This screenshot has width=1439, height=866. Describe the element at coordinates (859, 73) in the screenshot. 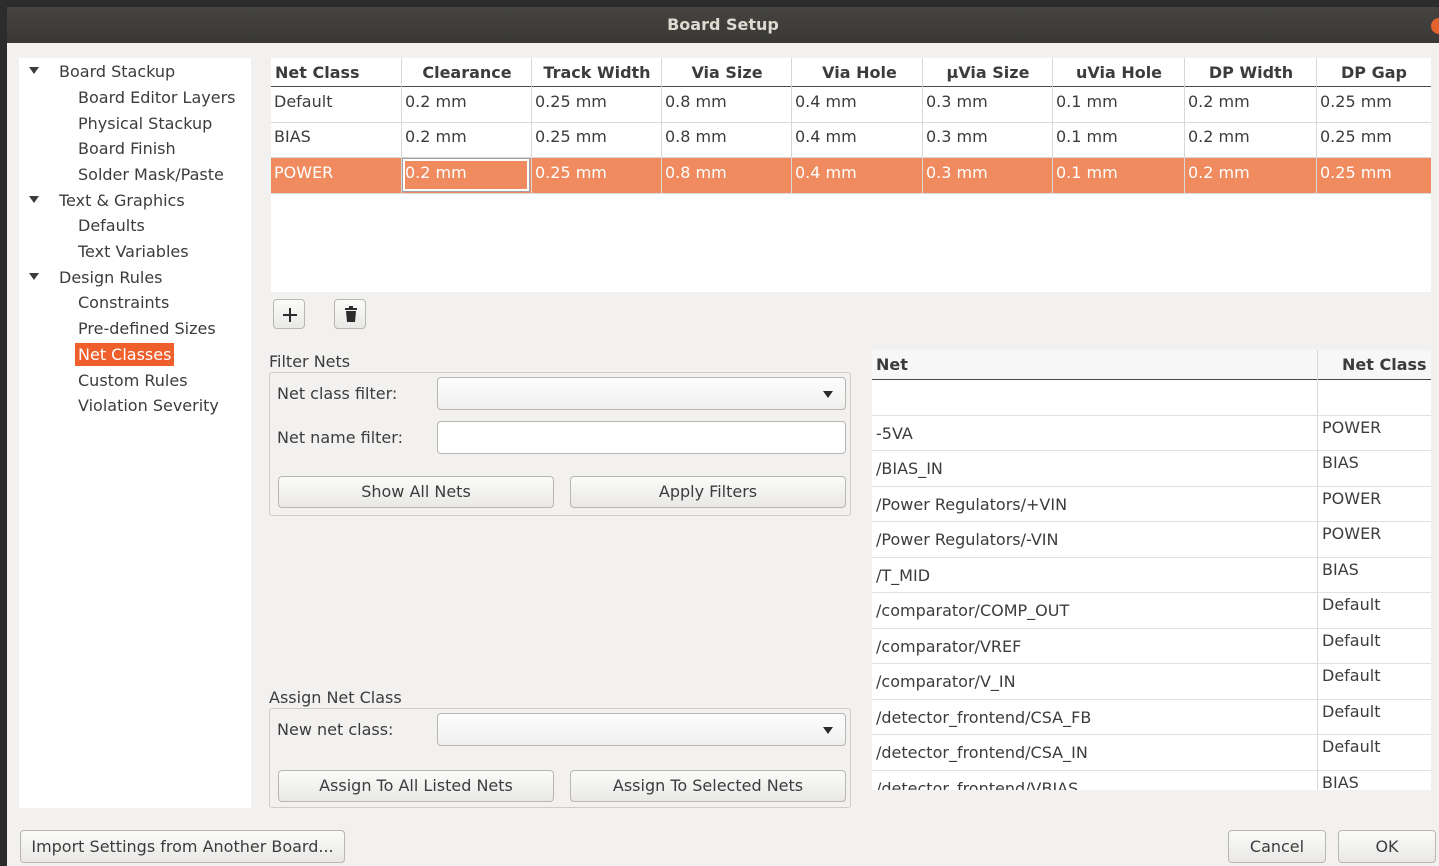

I see `column-header: Via Hole` at that location.